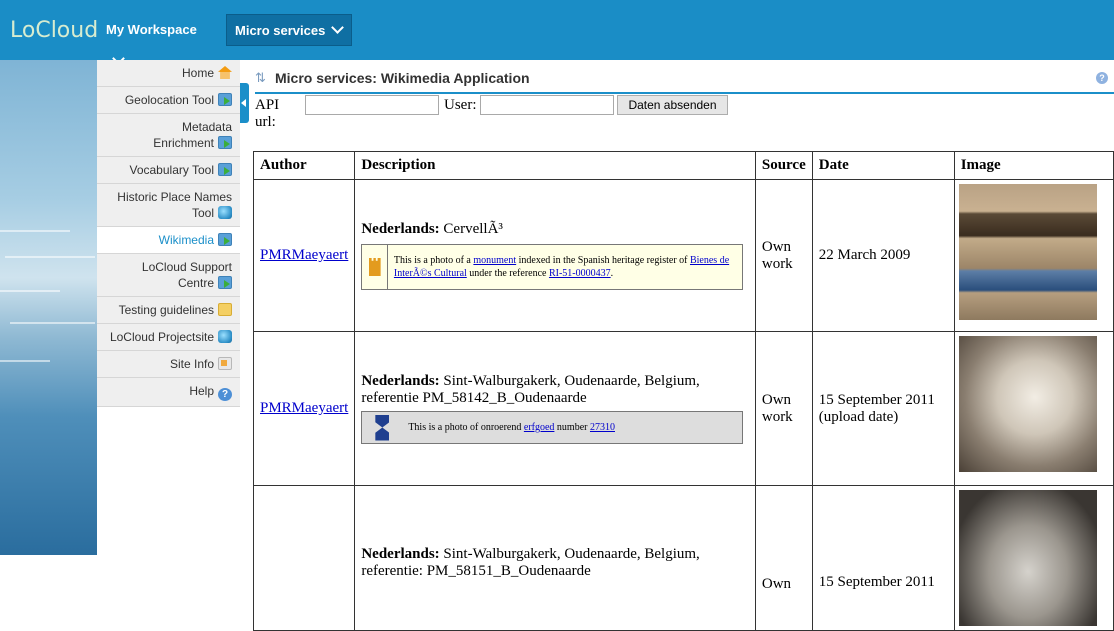 The image size is (1114, 631). Describe the element at coordinates (168, 392) in the screenshot. I see `sidebar-item-help: Help?` at that location.